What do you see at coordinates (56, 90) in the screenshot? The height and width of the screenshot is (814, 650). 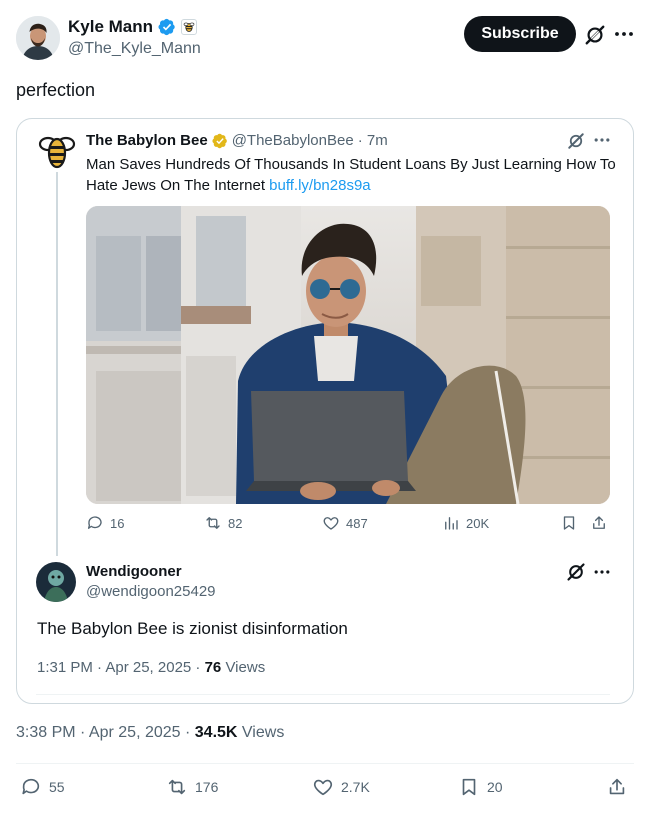 I see `tweet-text: perfection` at bounding box center [56, 90].